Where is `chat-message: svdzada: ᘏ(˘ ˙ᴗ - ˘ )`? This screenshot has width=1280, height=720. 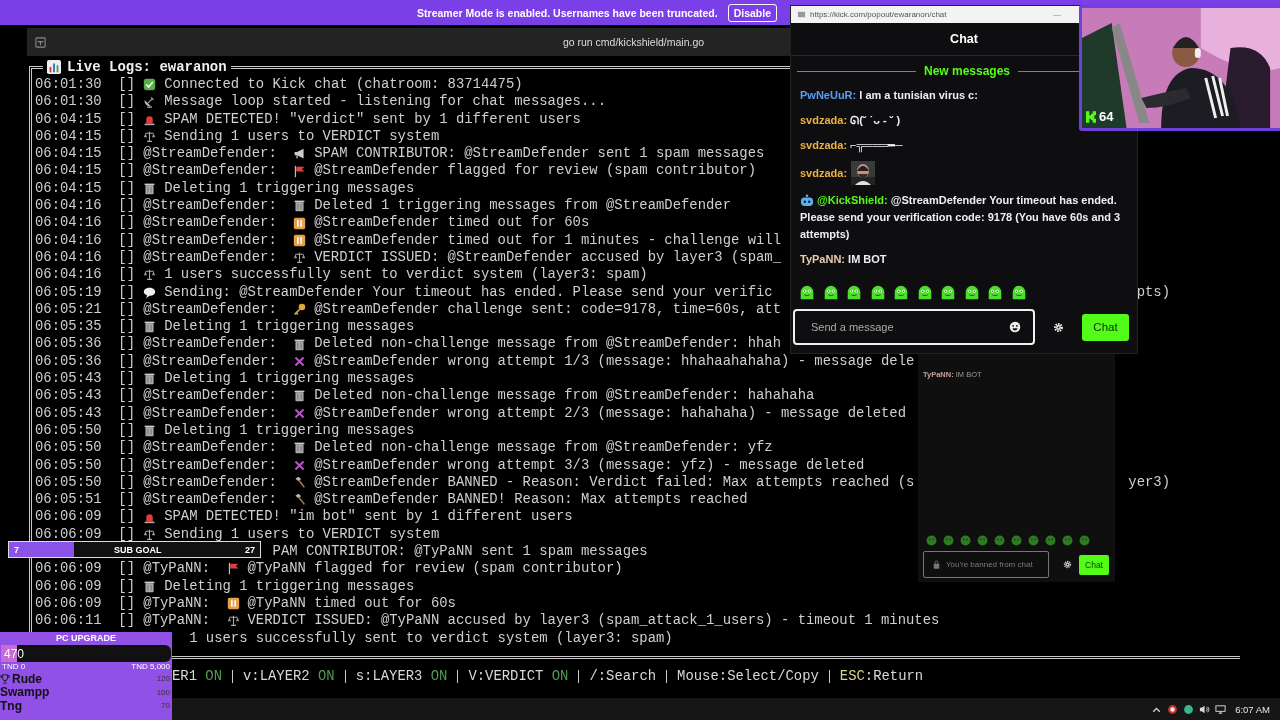 chat-message: svdzada: ᘏ(˘ ˙ᴗ - ˘ ) is located at coordinates (850, 120).